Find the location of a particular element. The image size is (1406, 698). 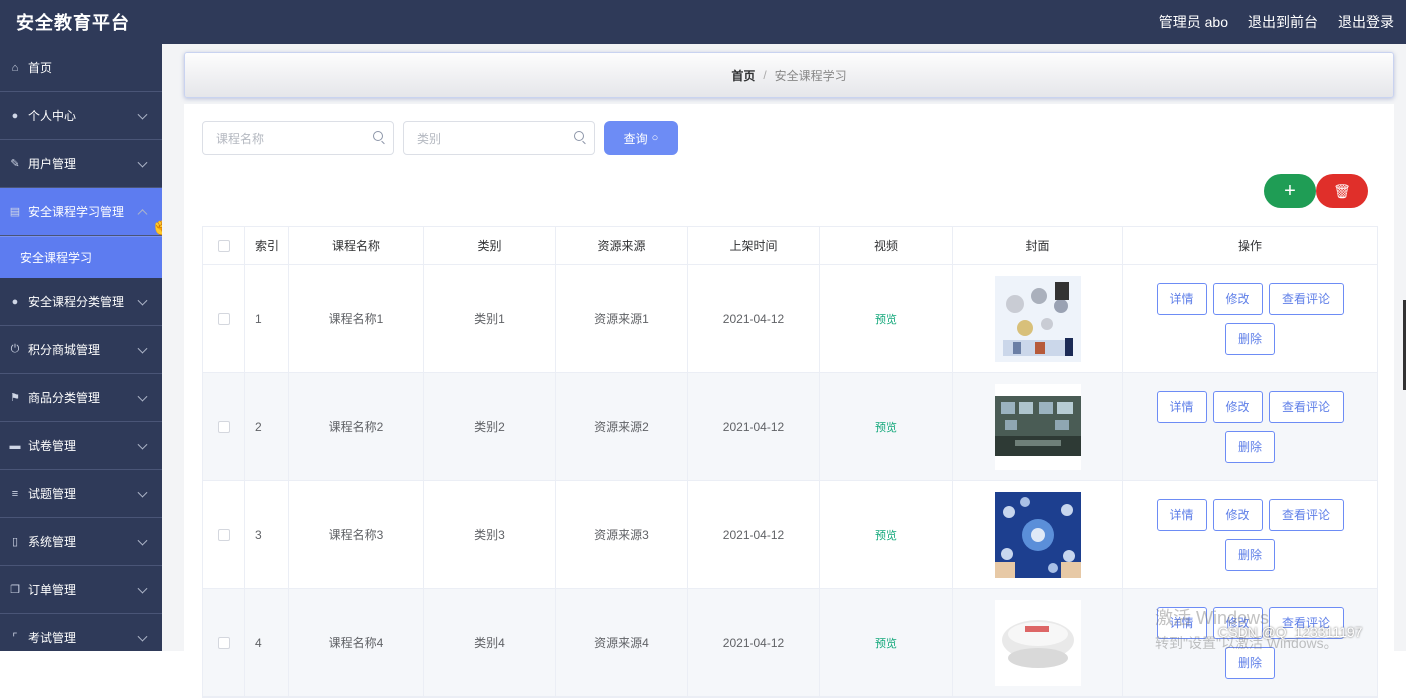

sidebar-item-system: ▯ 系统管理 is located at coordinates (81, 542).